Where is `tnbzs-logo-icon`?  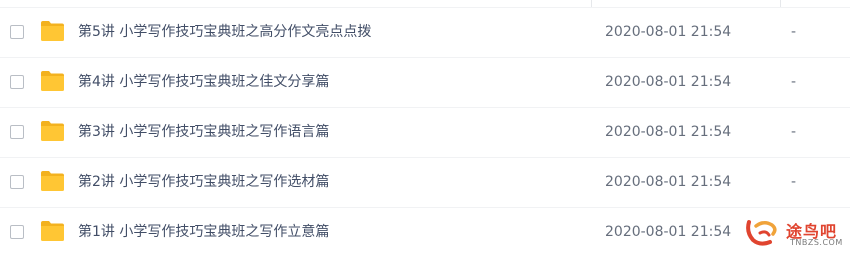 tnbzs-logo-icon is located at coordinates (761, 233).